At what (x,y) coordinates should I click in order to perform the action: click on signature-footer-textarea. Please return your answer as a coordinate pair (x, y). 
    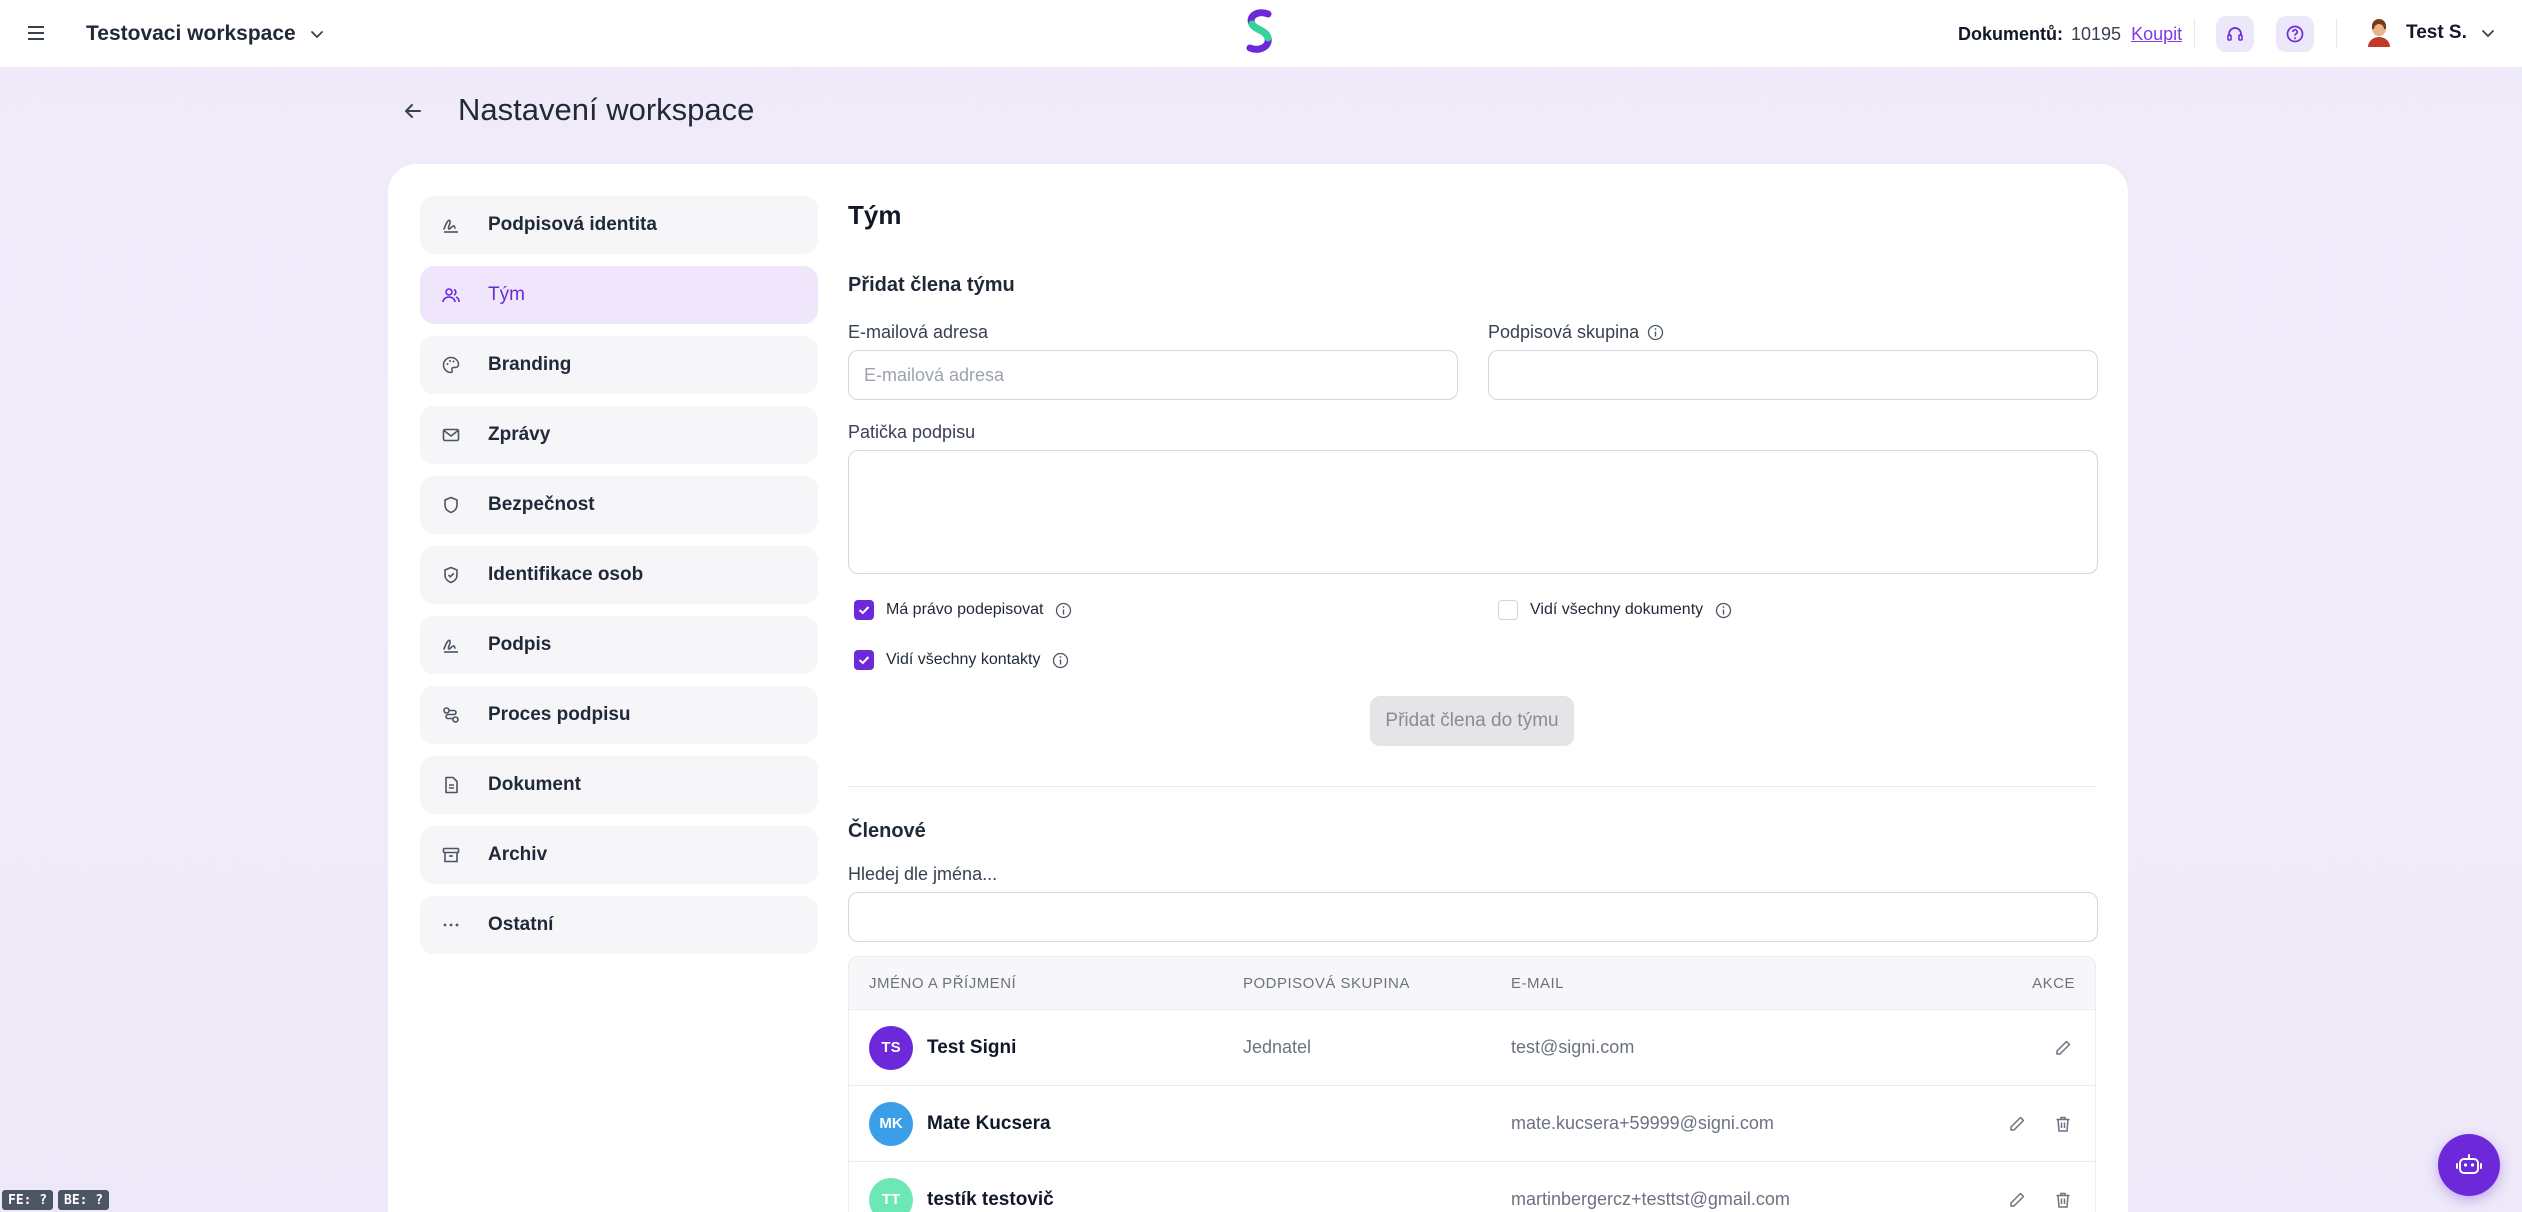
    Looking at the image, I should click on (1473, 512).